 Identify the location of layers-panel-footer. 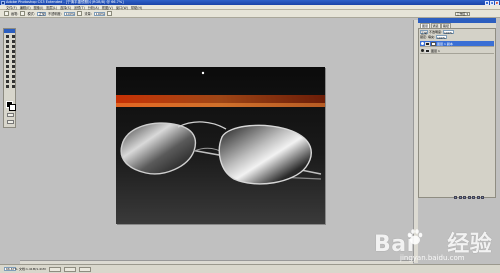
(469, 197).